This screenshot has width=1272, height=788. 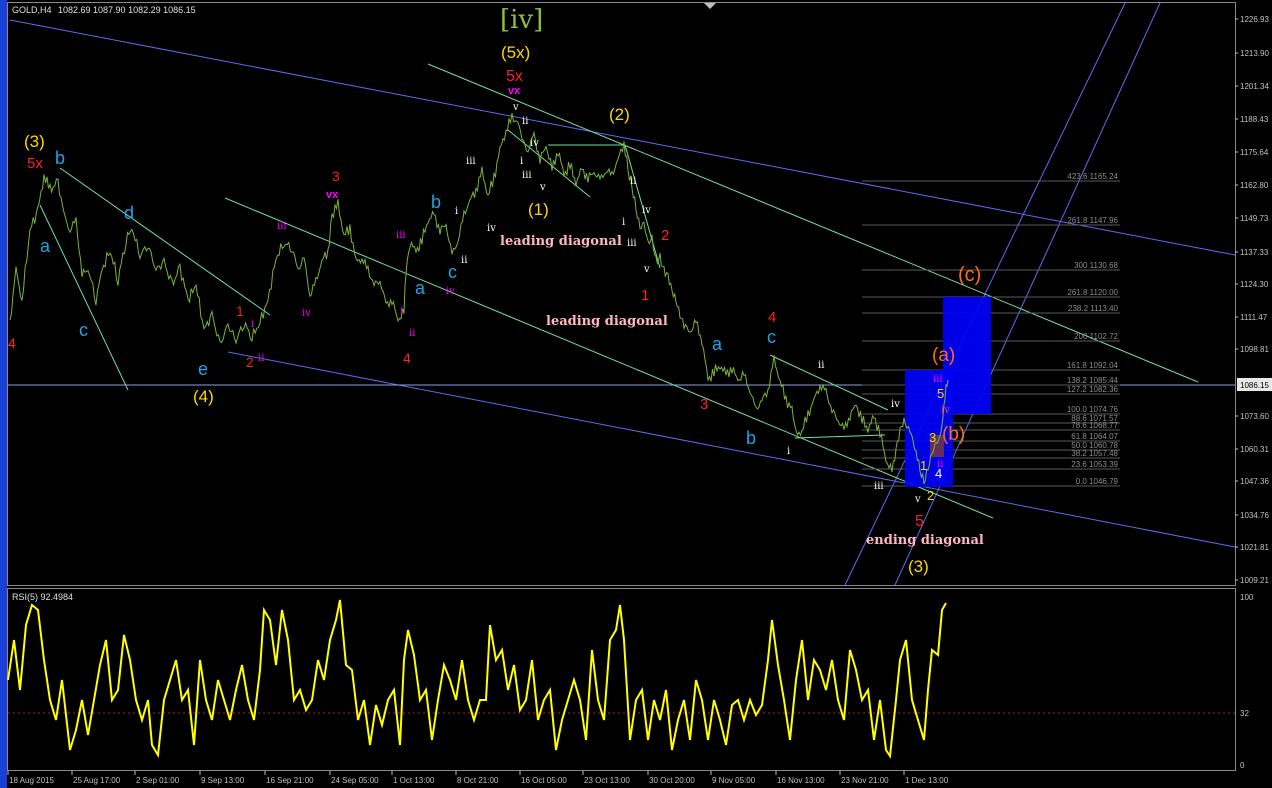 What do you see at coordinates (919, 521) in the screenshot?
I see `label-5-red: 5` at bounding box center [919, 521].